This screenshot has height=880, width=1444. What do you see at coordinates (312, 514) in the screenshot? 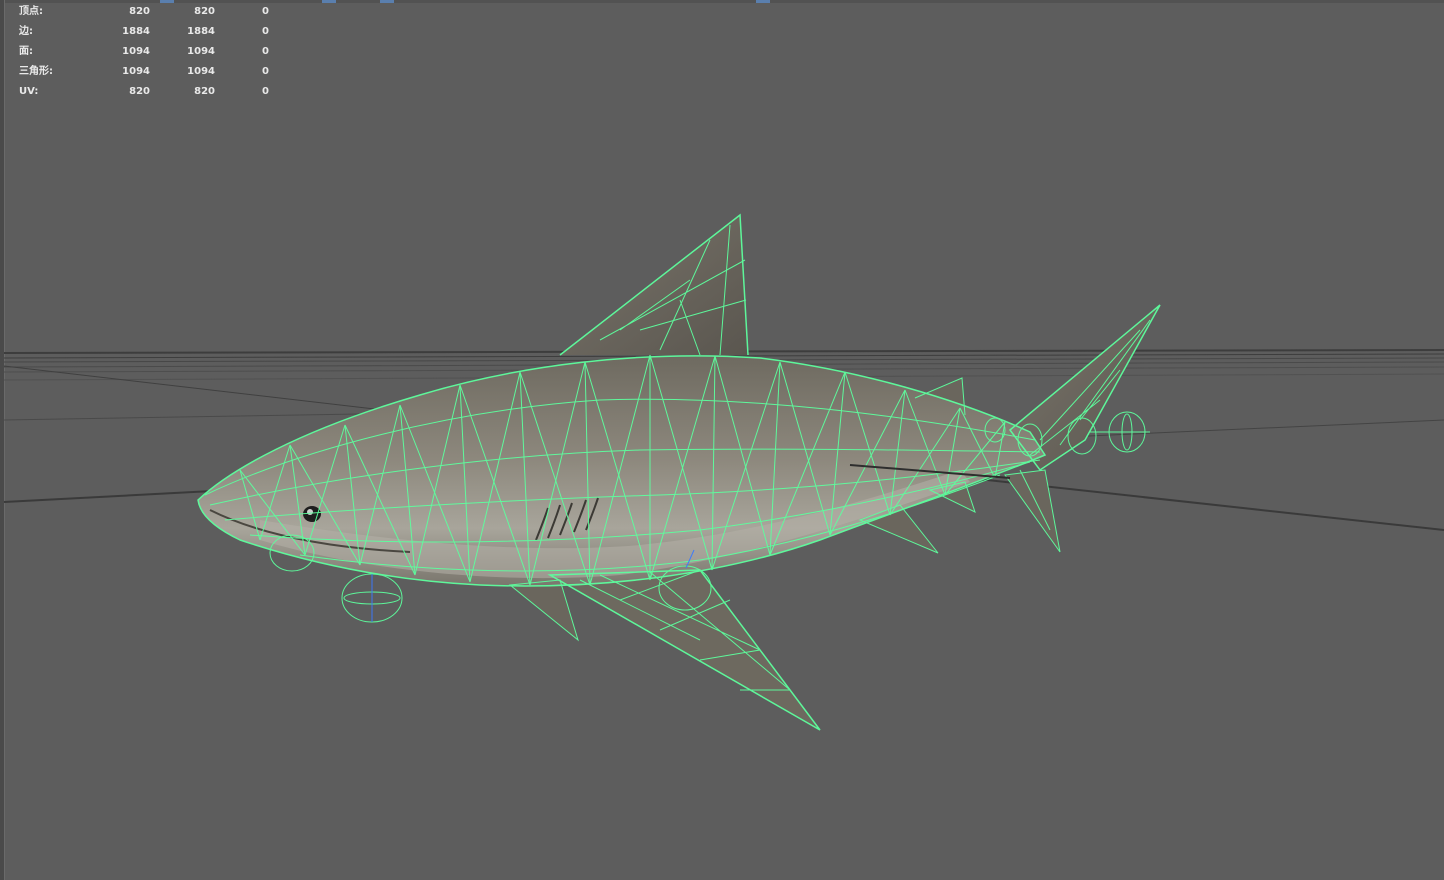
I see `shark-eye` at bounding box center [312, 514].